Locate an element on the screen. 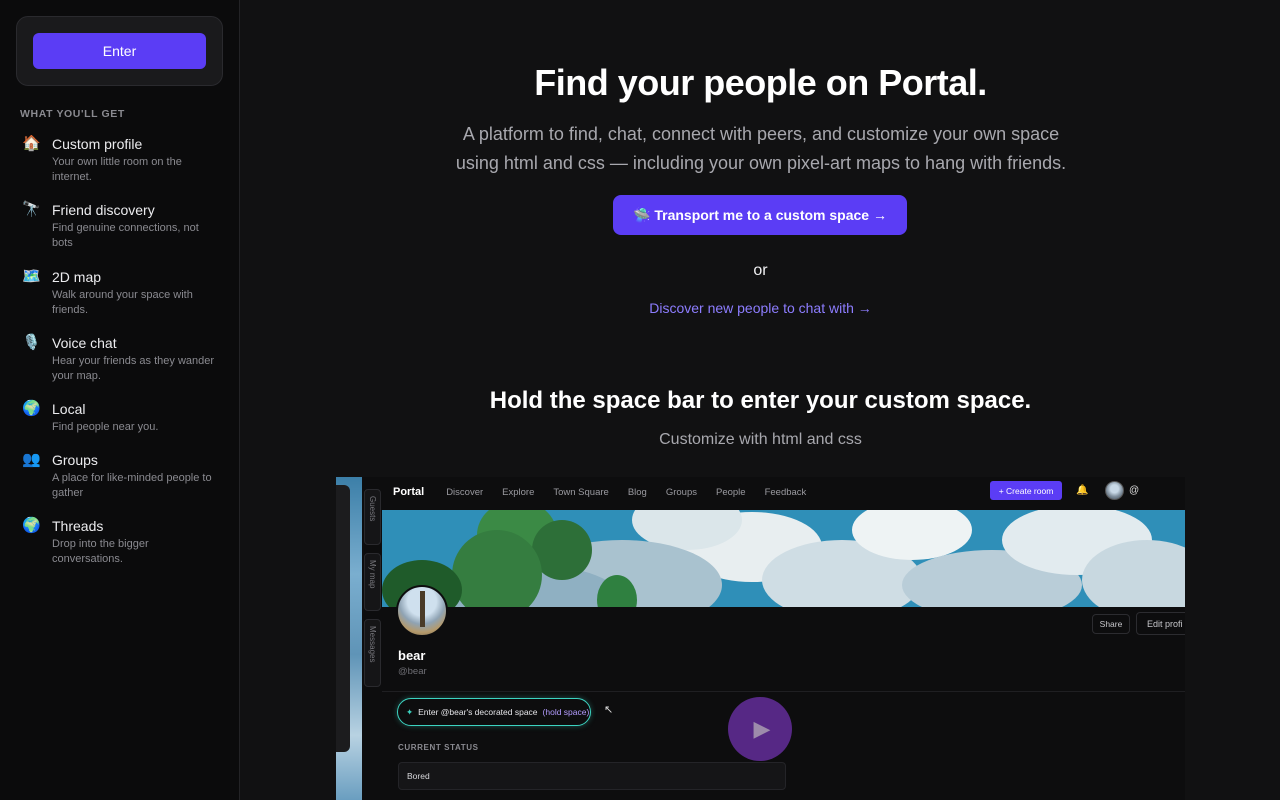  nav-feedback: Feedback is located at coordinates (786, 492).